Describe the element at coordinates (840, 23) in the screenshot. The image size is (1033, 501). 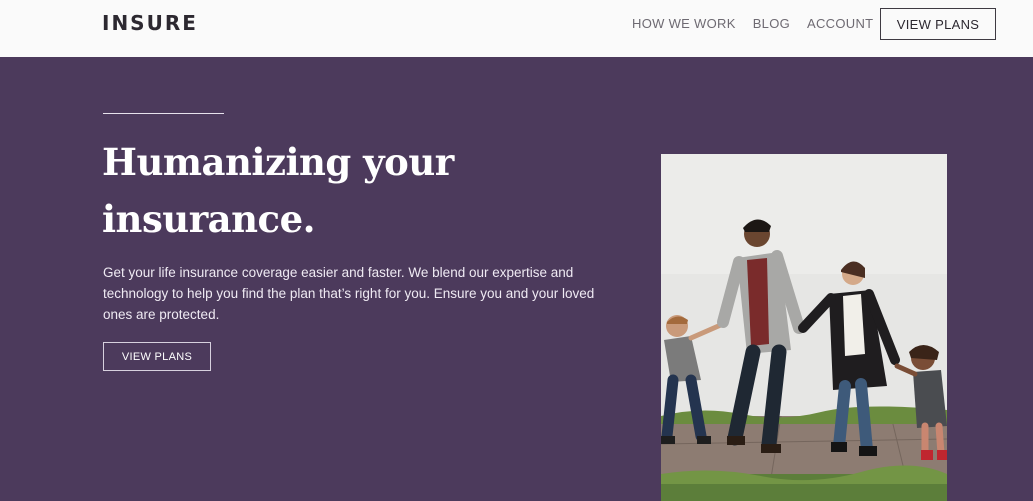
I see `nav-link-account: ACCOUNT` at that location.